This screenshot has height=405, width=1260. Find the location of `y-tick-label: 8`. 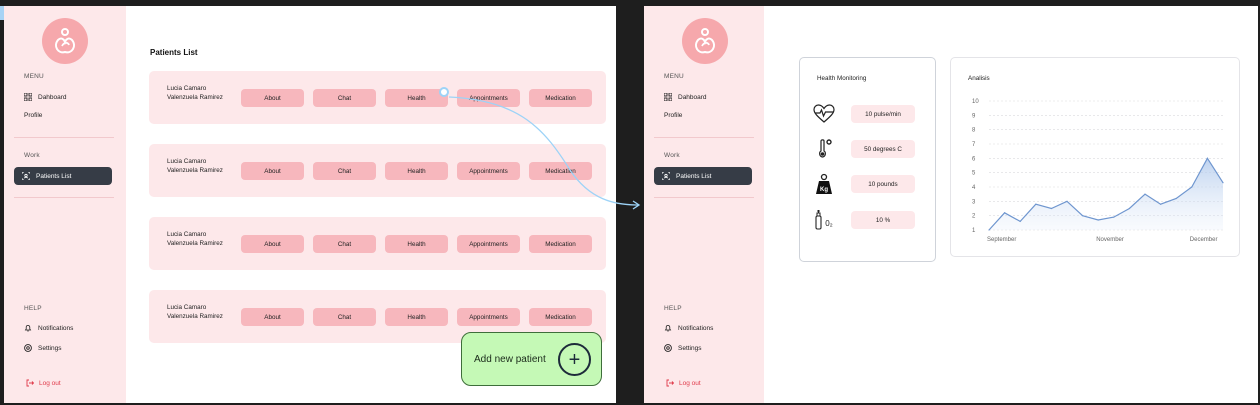

y-tick-label: 8 is located at coordinates (974, 131).